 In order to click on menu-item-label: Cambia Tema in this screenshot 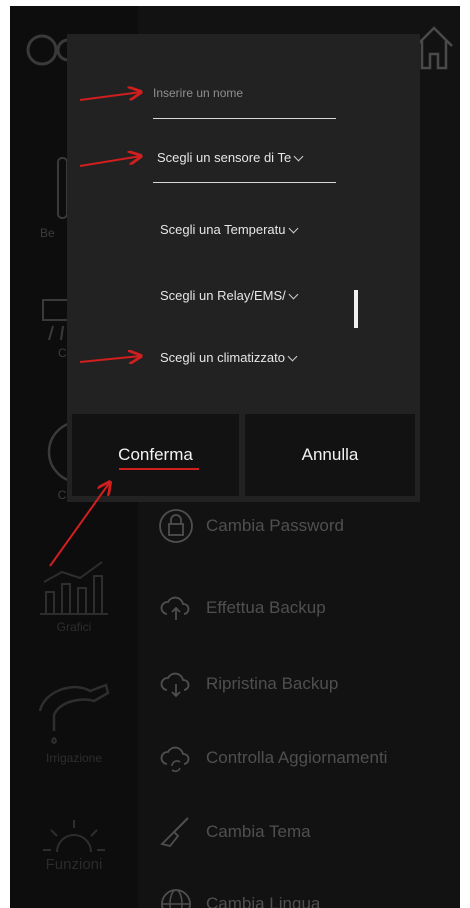, I will do `click(258, 831)`.